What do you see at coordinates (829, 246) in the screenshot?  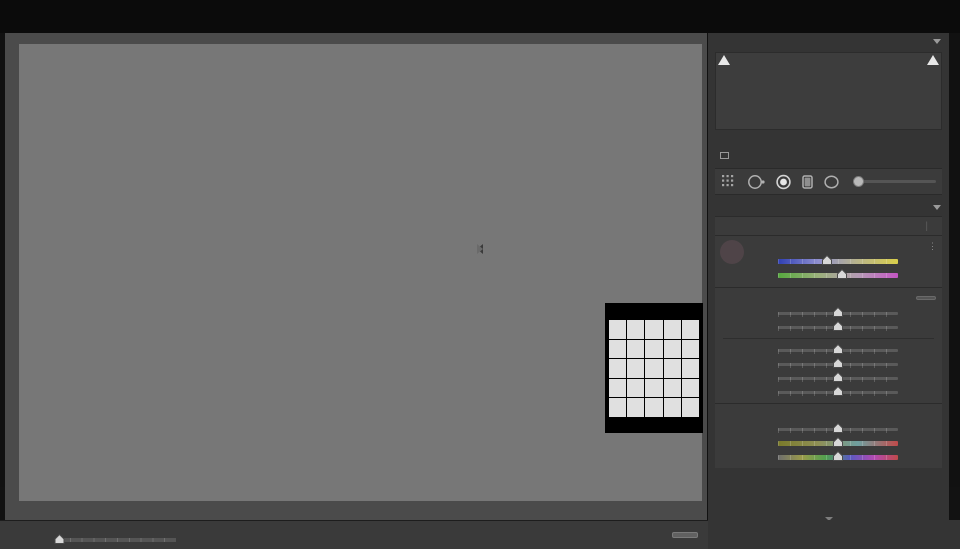 I see `wb-preset-row: ⋮` at bounding box center [829, 246].